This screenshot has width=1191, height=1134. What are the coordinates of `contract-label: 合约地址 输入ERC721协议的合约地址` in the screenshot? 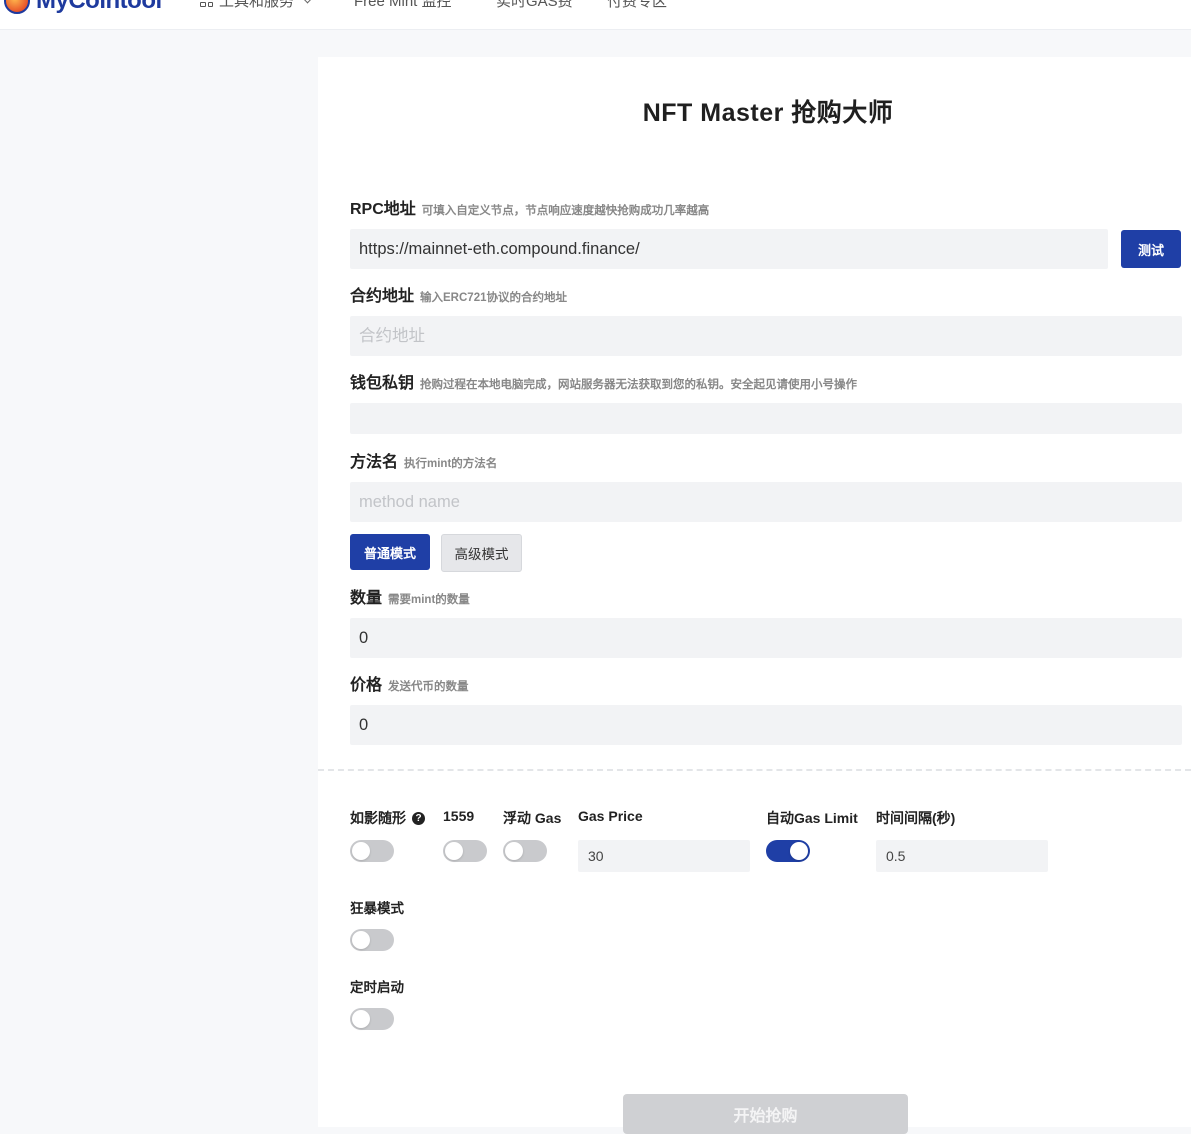 It's located at (458, 294).